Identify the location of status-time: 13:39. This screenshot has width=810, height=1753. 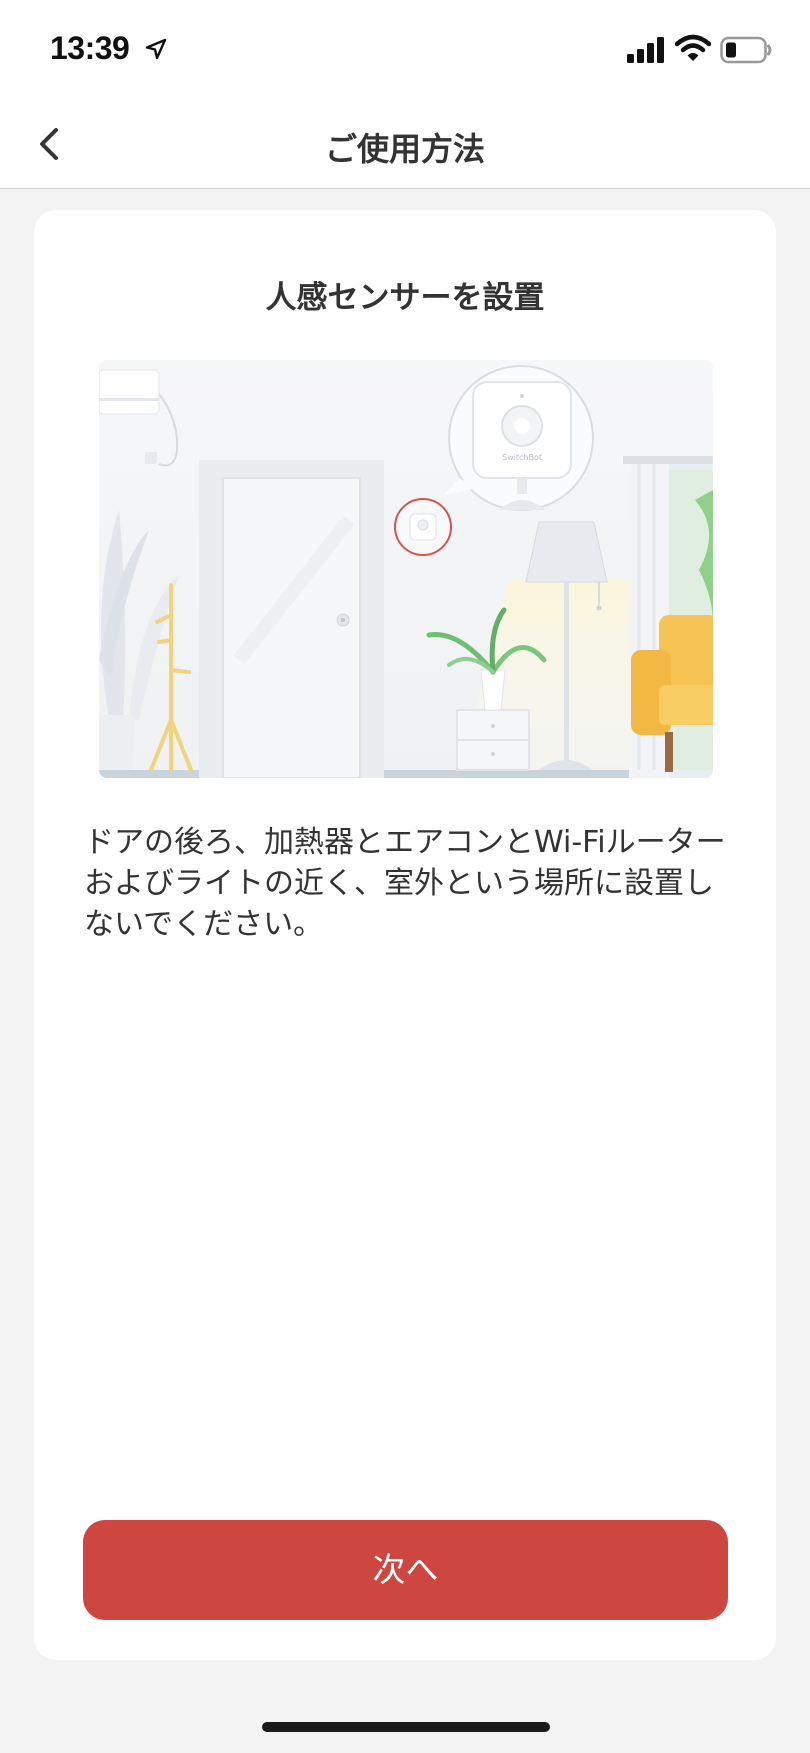
(90, 48).